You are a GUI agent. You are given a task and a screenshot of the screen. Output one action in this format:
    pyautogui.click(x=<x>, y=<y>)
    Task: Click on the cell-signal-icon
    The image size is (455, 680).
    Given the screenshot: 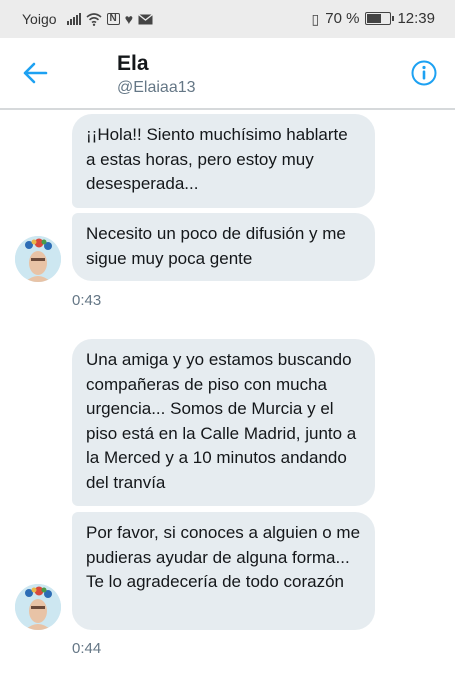 What is the action you would take?
    pyautogui.click(x=73, y=19)
    